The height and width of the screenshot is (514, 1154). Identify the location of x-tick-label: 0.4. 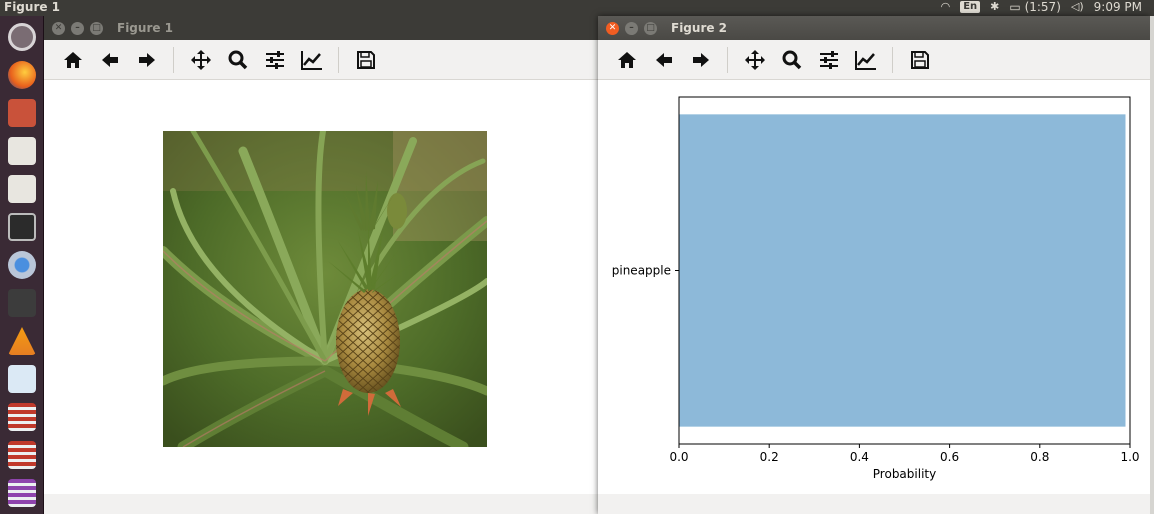
(859, 457).